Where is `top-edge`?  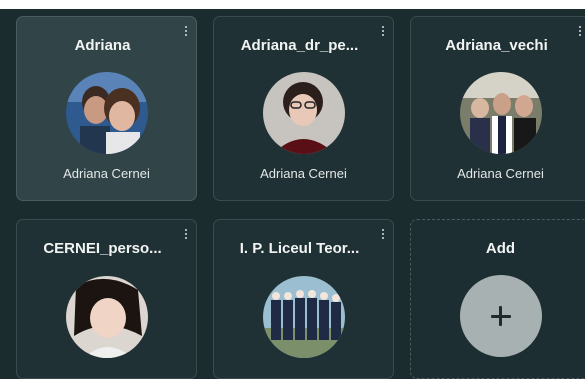 top-edge is located at coordinates (292, 4).